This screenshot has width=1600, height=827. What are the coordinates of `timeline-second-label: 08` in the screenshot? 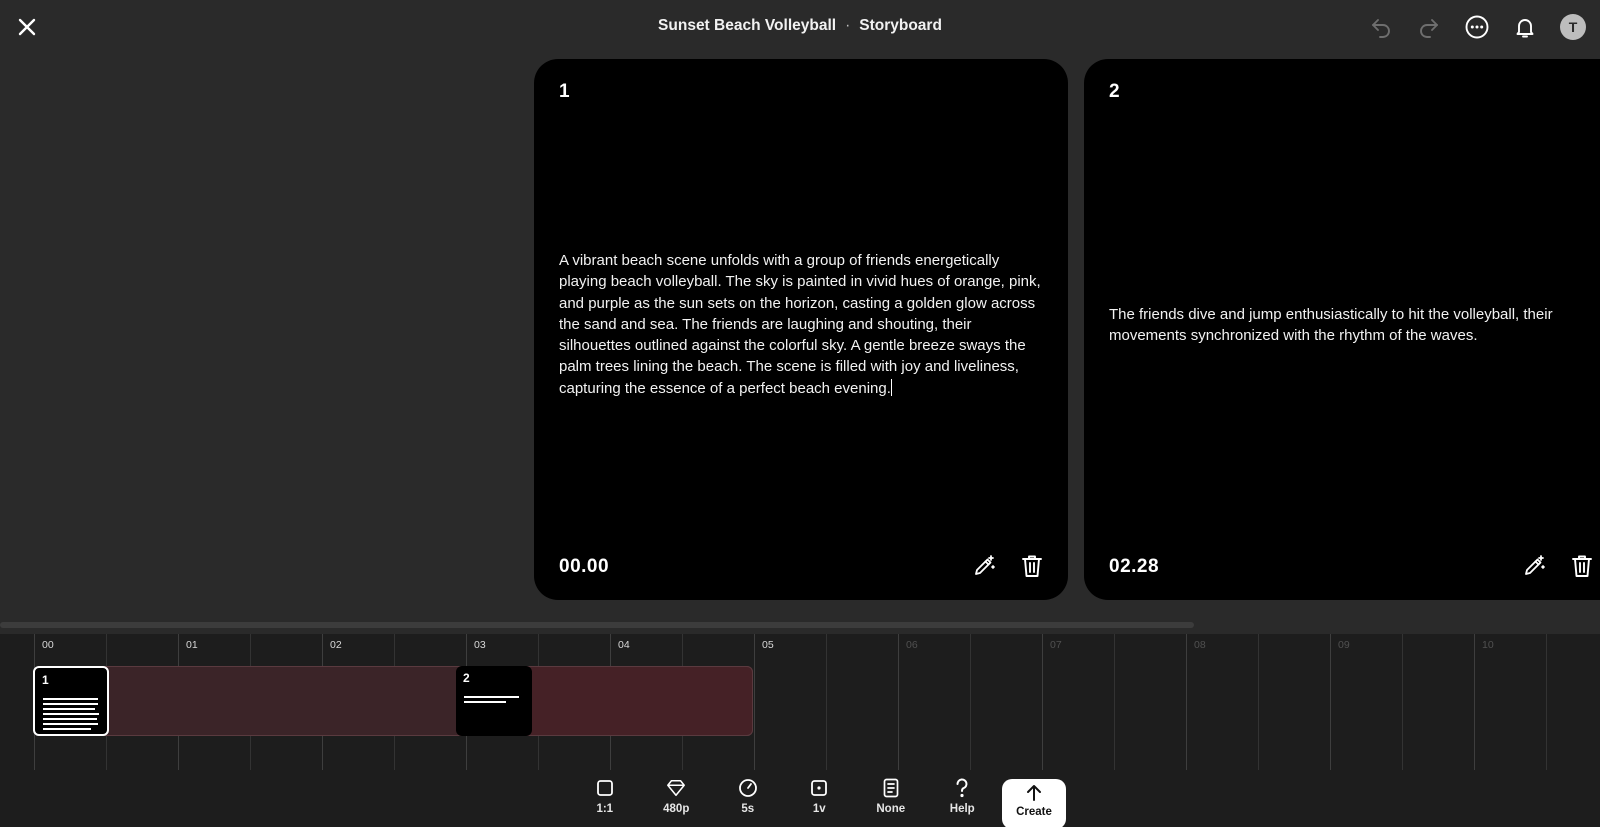 It's located at (1200, 645).